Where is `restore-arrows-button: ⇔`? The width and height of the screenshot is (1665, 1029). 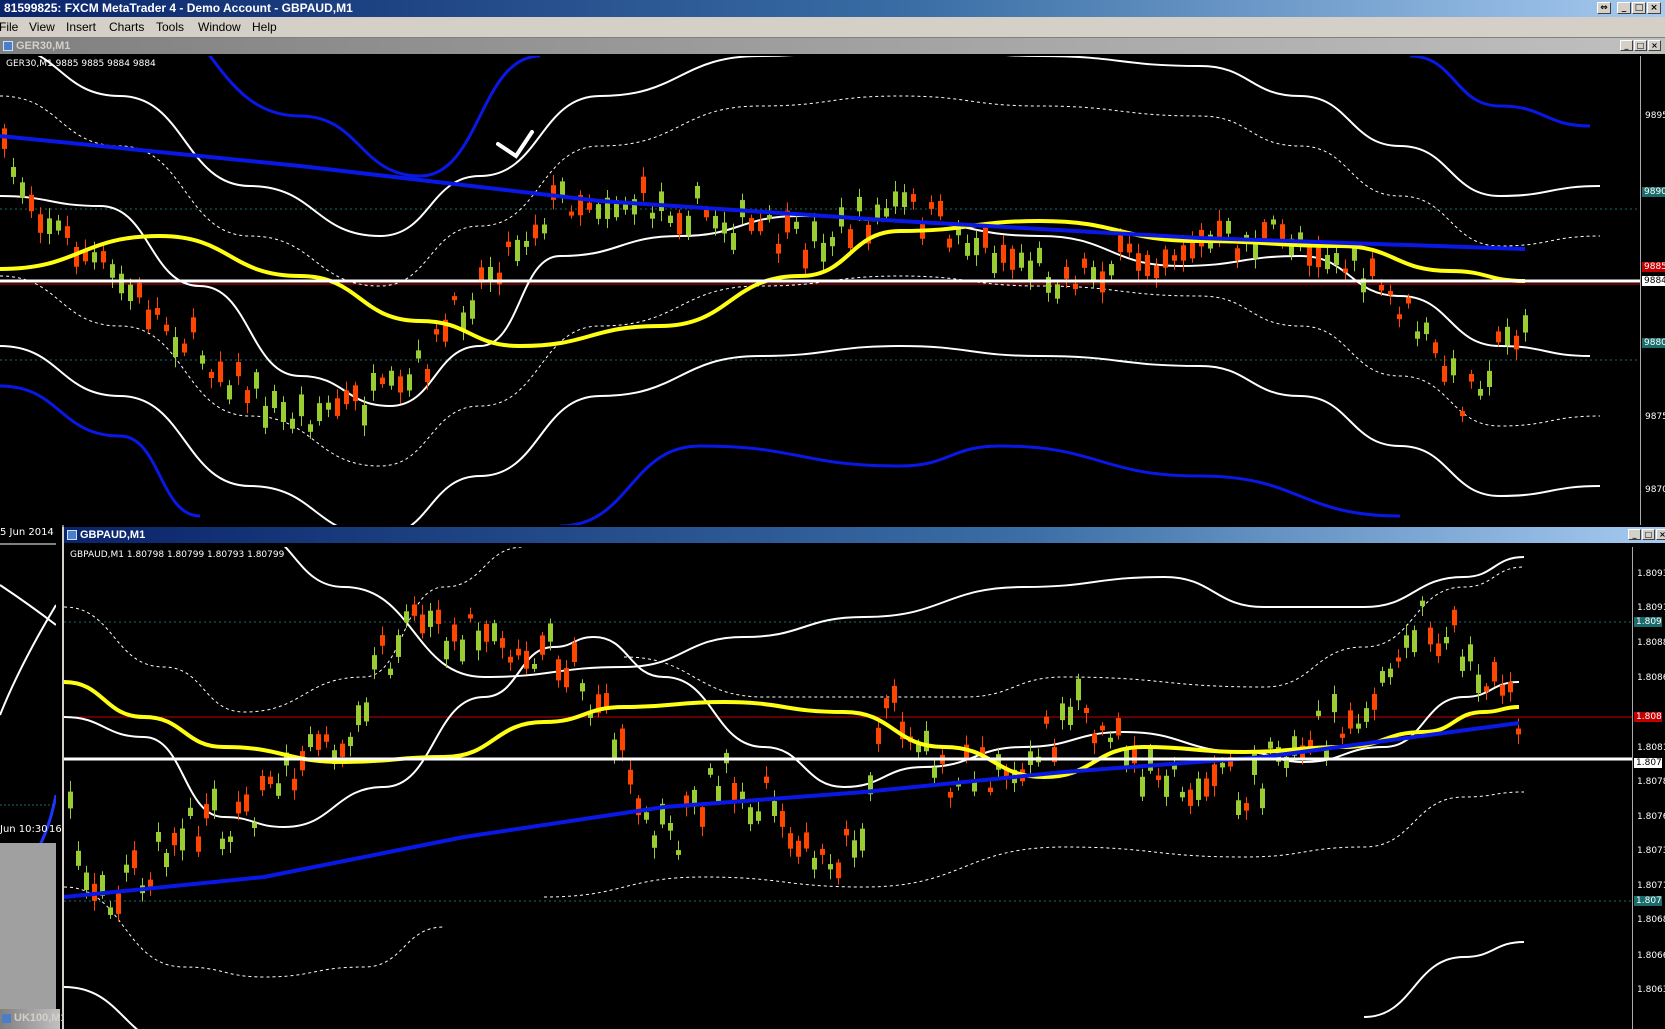 restore-arrows-button: ⇔ is located at coordinates (1604, 8).